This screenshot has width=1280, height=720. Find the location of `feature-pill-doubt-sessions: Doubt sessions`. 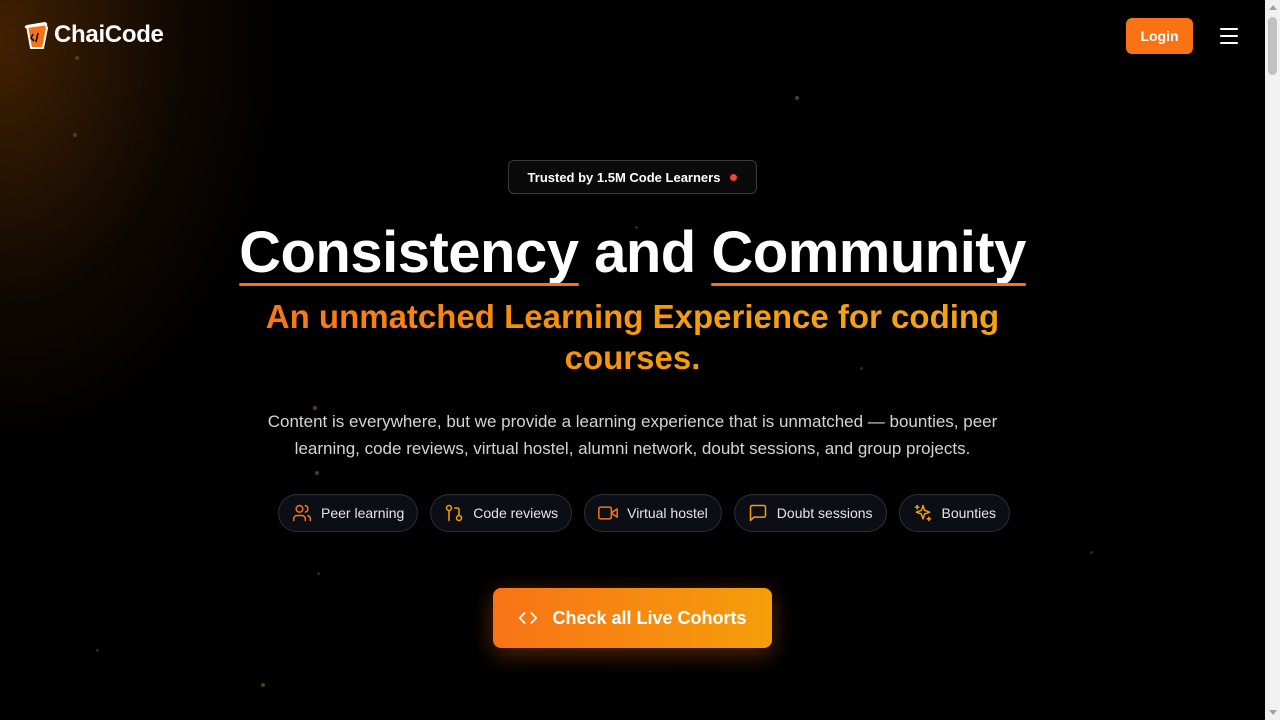

feature-pill-doubt-sessions: Doubt sessions is located at coordinates (810, 513).